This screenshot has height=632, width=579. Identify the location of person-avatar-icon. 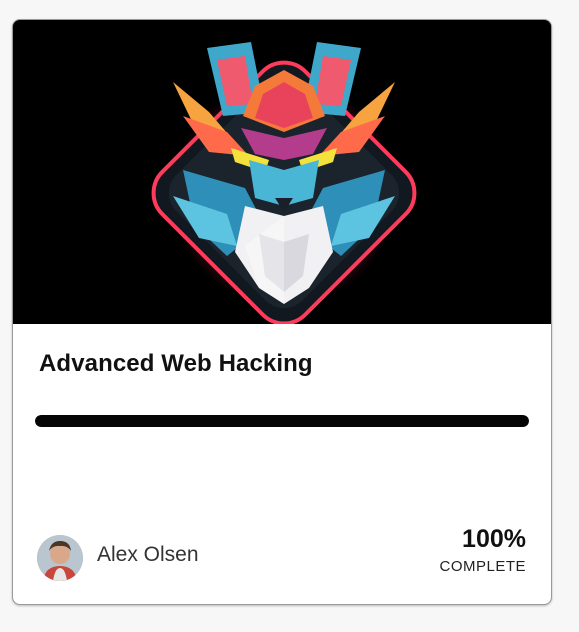
(60, 558).